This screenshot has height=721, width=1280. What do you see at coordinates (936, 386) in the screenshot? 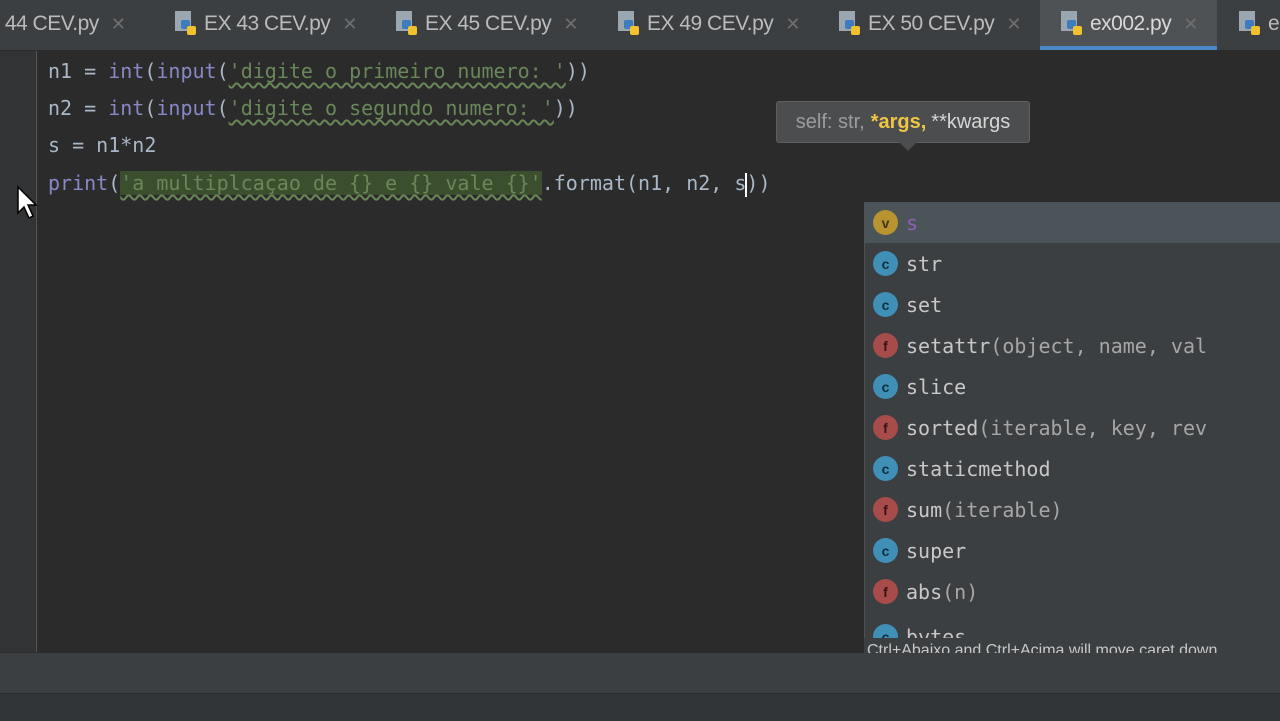
I see `completion-name: slice` at bounding box center [936, 386].